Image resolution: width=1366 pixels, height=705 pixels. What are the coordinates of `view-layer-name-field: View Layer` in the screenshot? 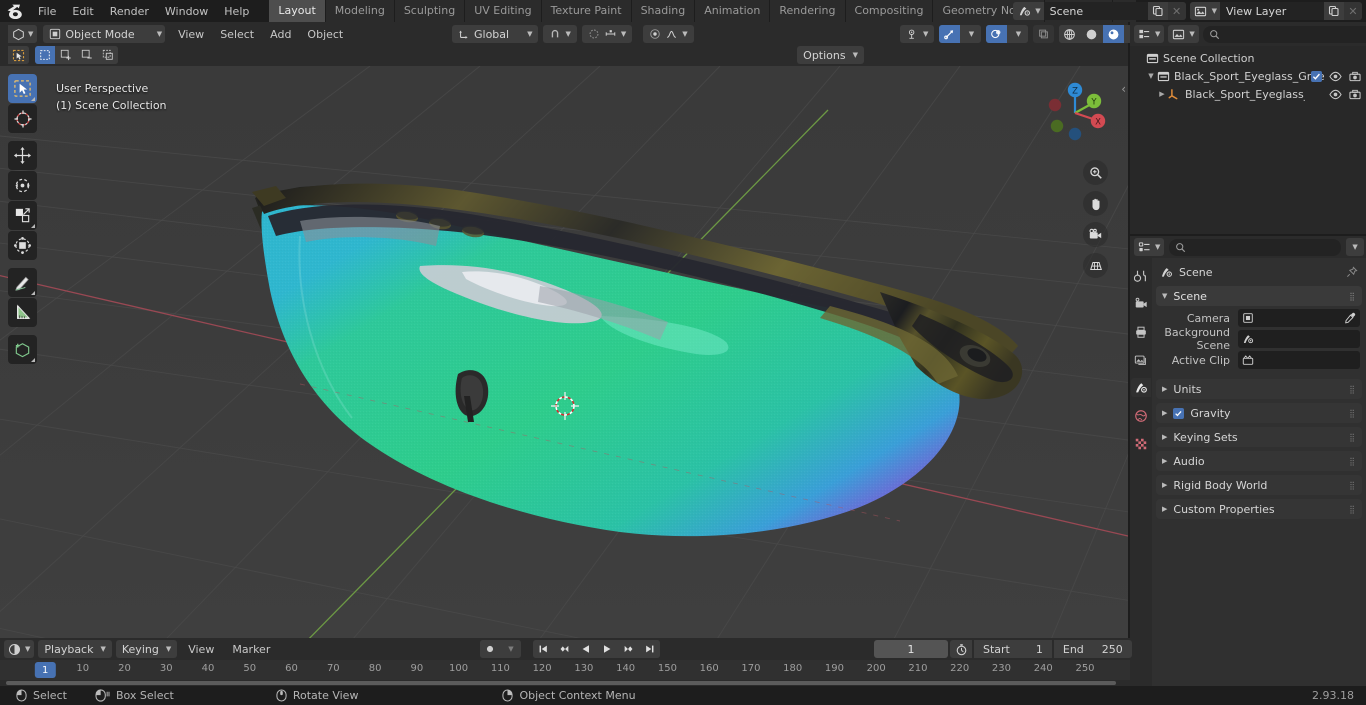 It's located at (1272, 11).